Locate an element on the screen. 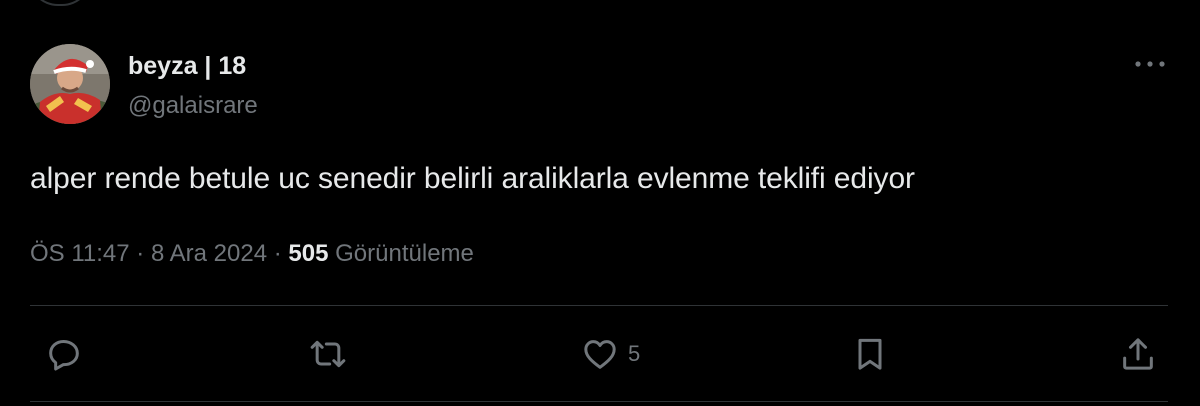 The width and height of the screenshot is (1200, 406). display-name: beyza | 18 is located at coordinates (187, 66).